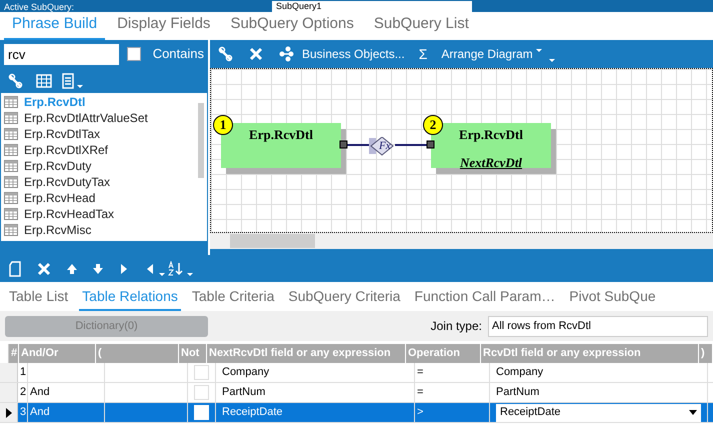 This screenshot has width=713, height=424. What do you see at coordinates (252, 412) in the screenshot?
I see `table-cell-text: ReceiptDate` at bounding box center [252, 412].